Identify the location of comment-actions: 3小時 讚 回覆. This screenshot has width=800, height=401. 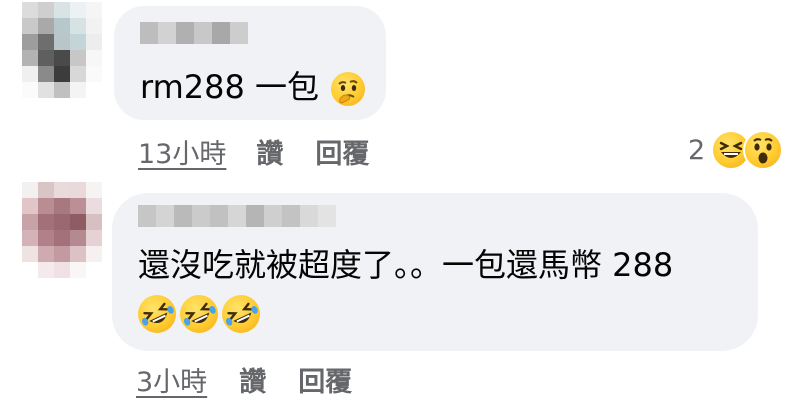
(244, 379).